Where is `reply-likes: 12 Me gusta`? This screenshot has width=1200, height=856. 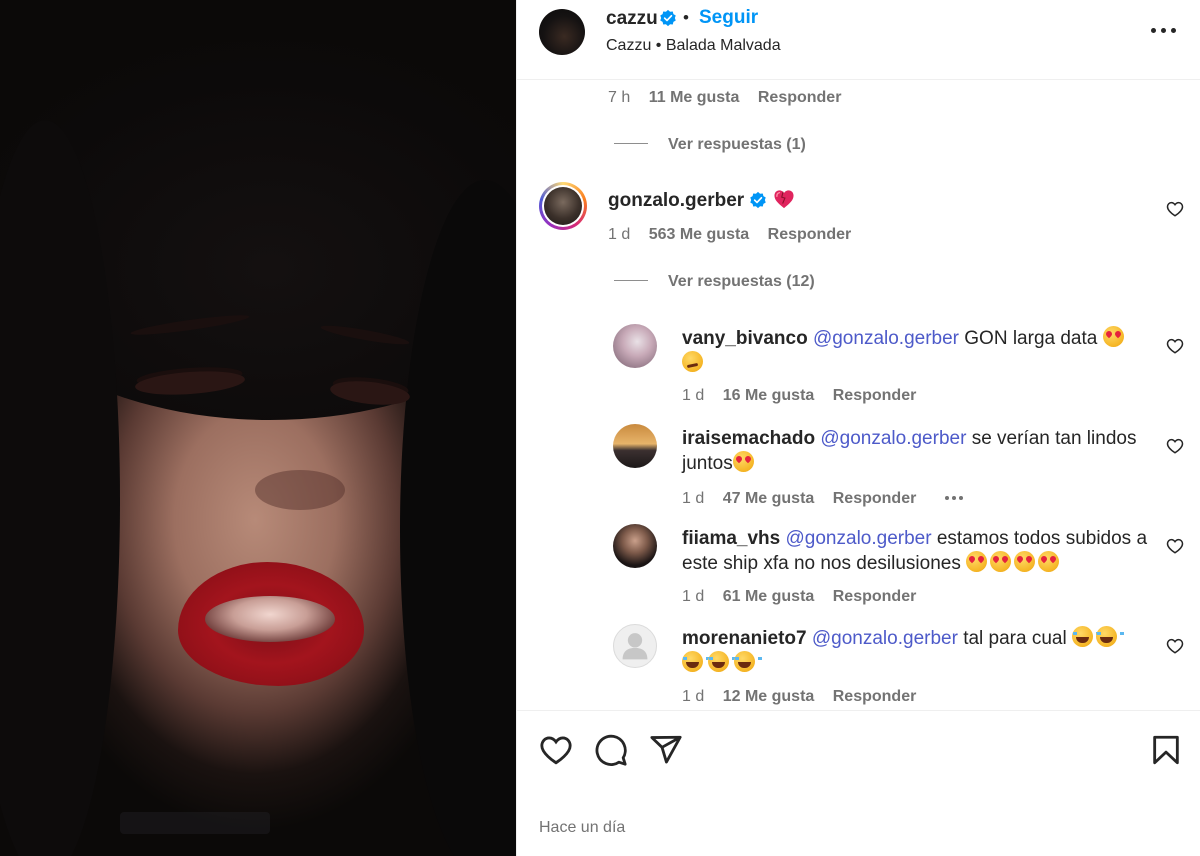 reply-likes: 12 Me gusta is located at coordinates (769, 696).